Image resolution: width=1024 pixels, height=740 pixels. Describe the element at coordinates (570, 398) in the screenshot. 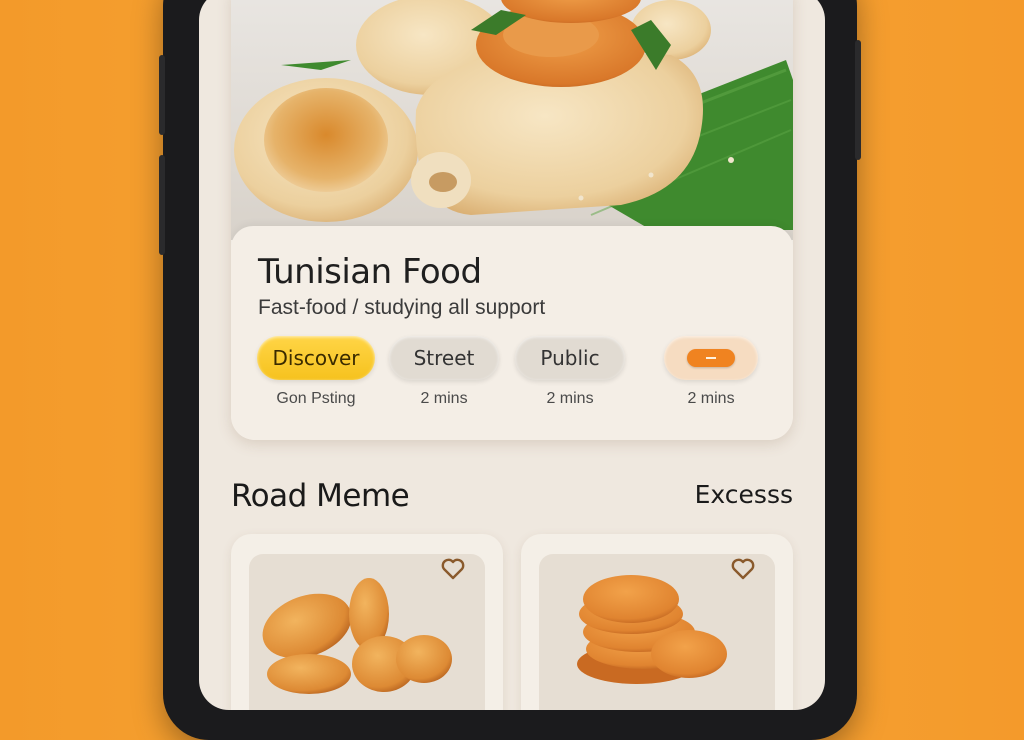

I see `chip-public-meta: 2 mins` at that location.